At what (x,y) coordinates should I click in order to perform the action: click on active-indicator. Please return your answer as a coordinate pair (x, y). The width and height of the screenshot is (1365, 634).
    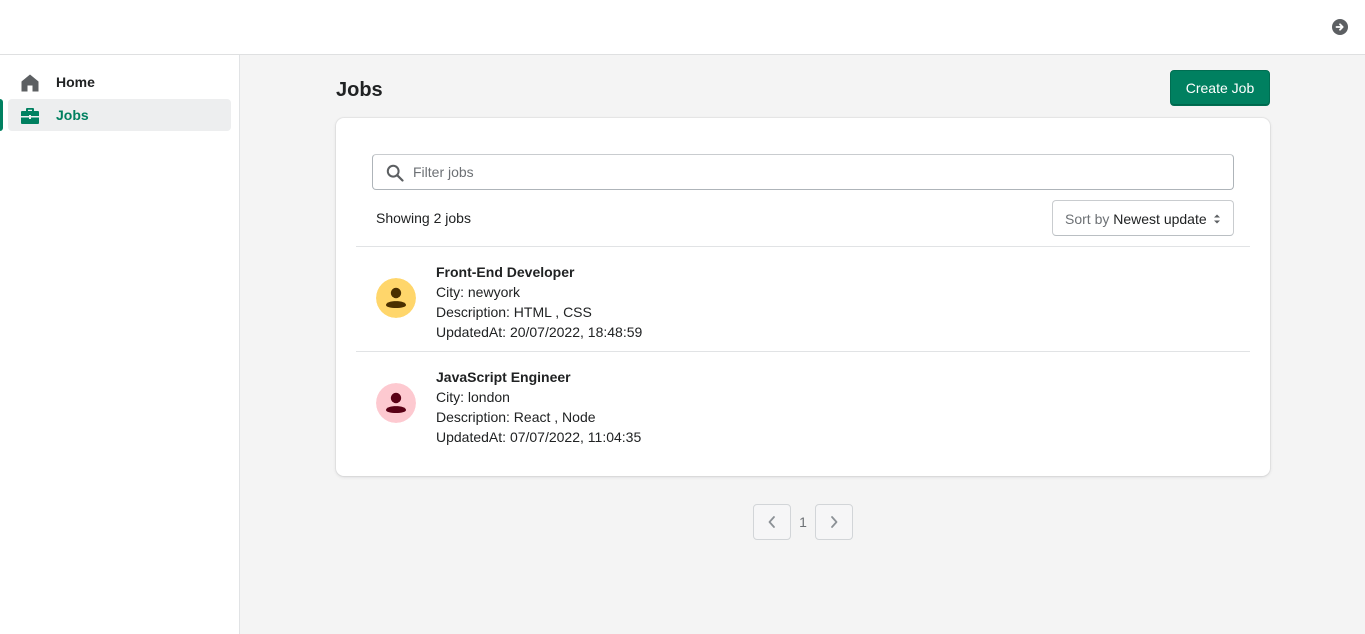
    Looking at the image, I should click on (1, 115).